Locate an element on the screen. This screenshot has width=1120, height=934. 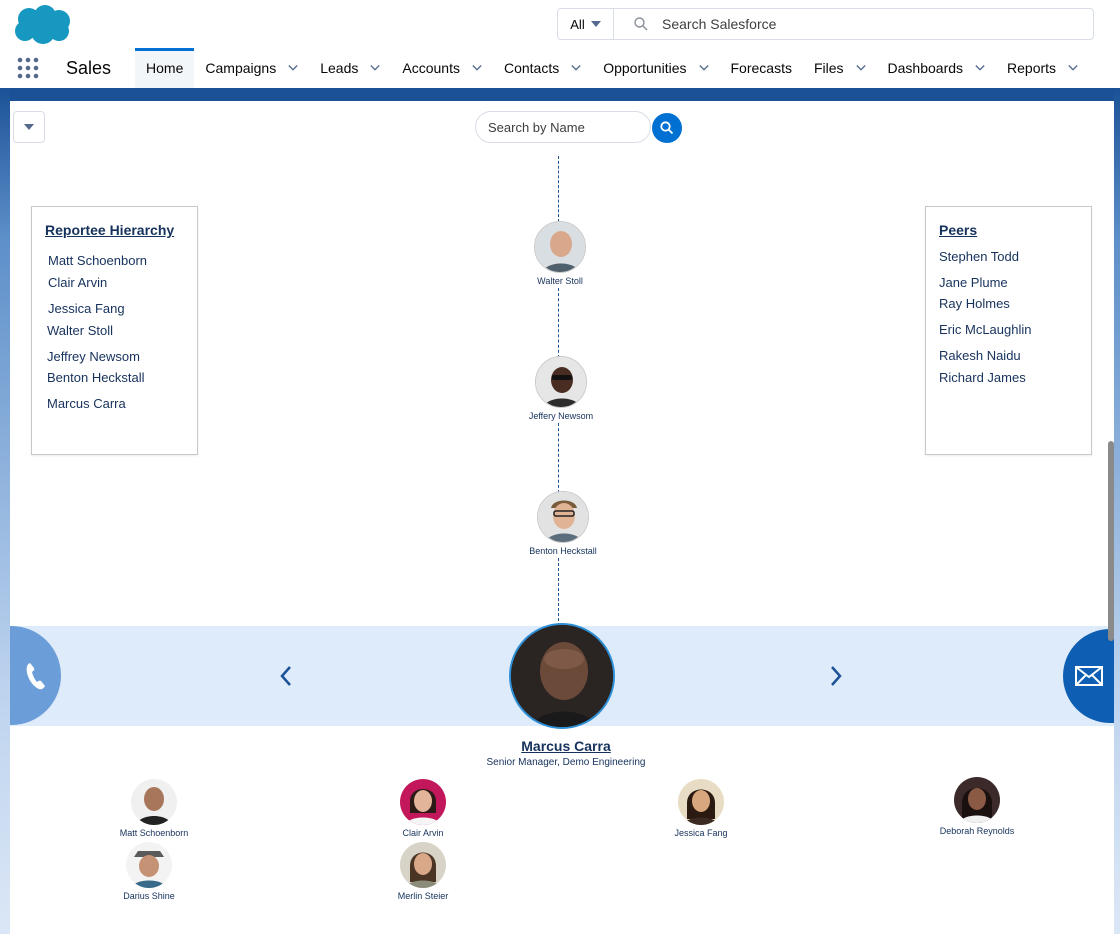
report-node: Matt Schoenborn is located at coordinates (154, 808).